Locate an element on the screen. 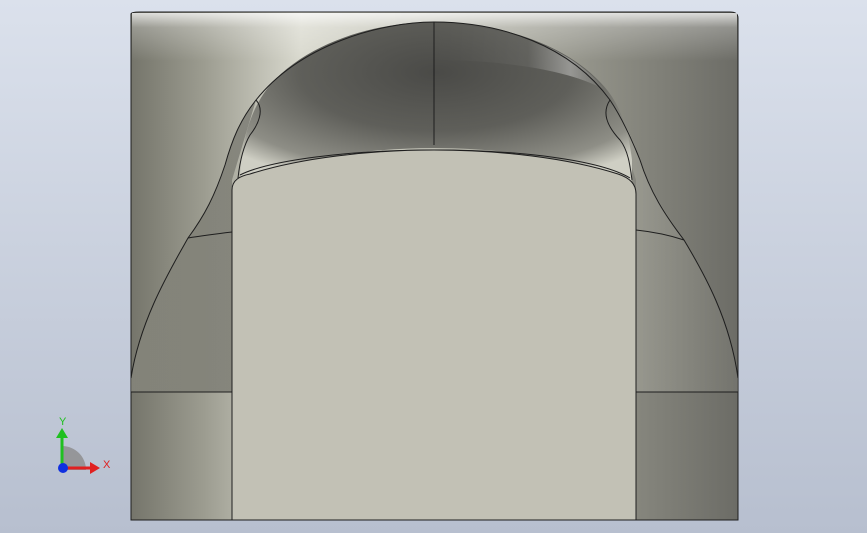 Image resolution: width=867 pixels, height=533 pixels. x-axis-label: X is located at coordinates (107, 465).